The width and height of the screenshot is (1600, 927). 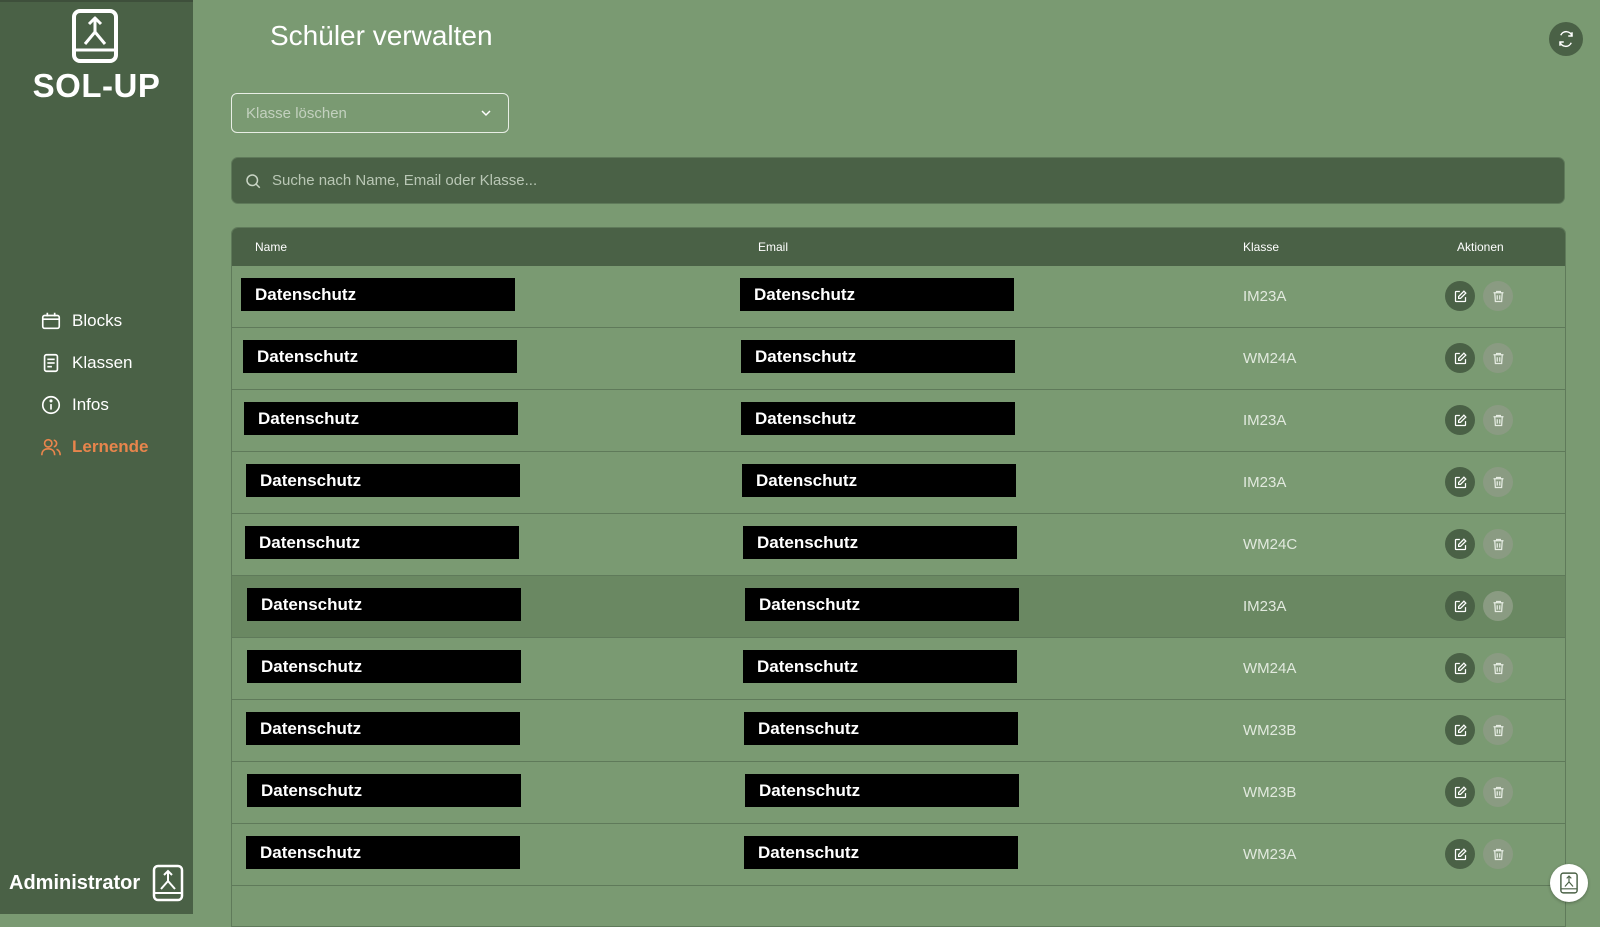 I want to click on search-input, so click(x=917, y=180).